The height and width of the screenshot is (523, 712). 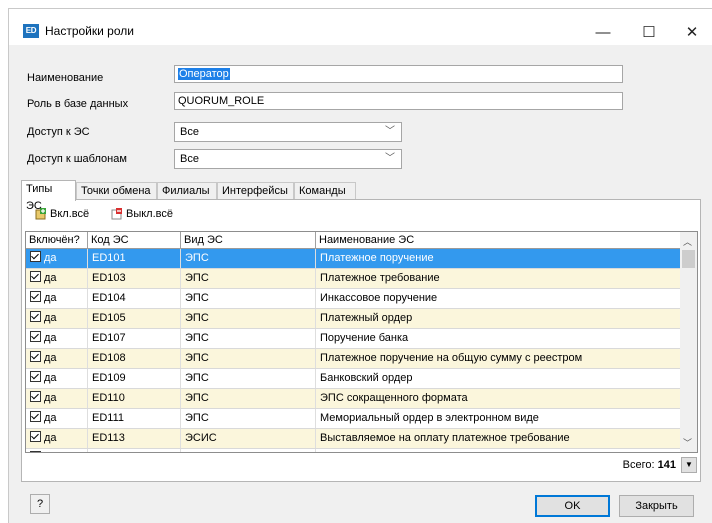 I want to click on minimize-icon: —, so click(x=603, y=32).